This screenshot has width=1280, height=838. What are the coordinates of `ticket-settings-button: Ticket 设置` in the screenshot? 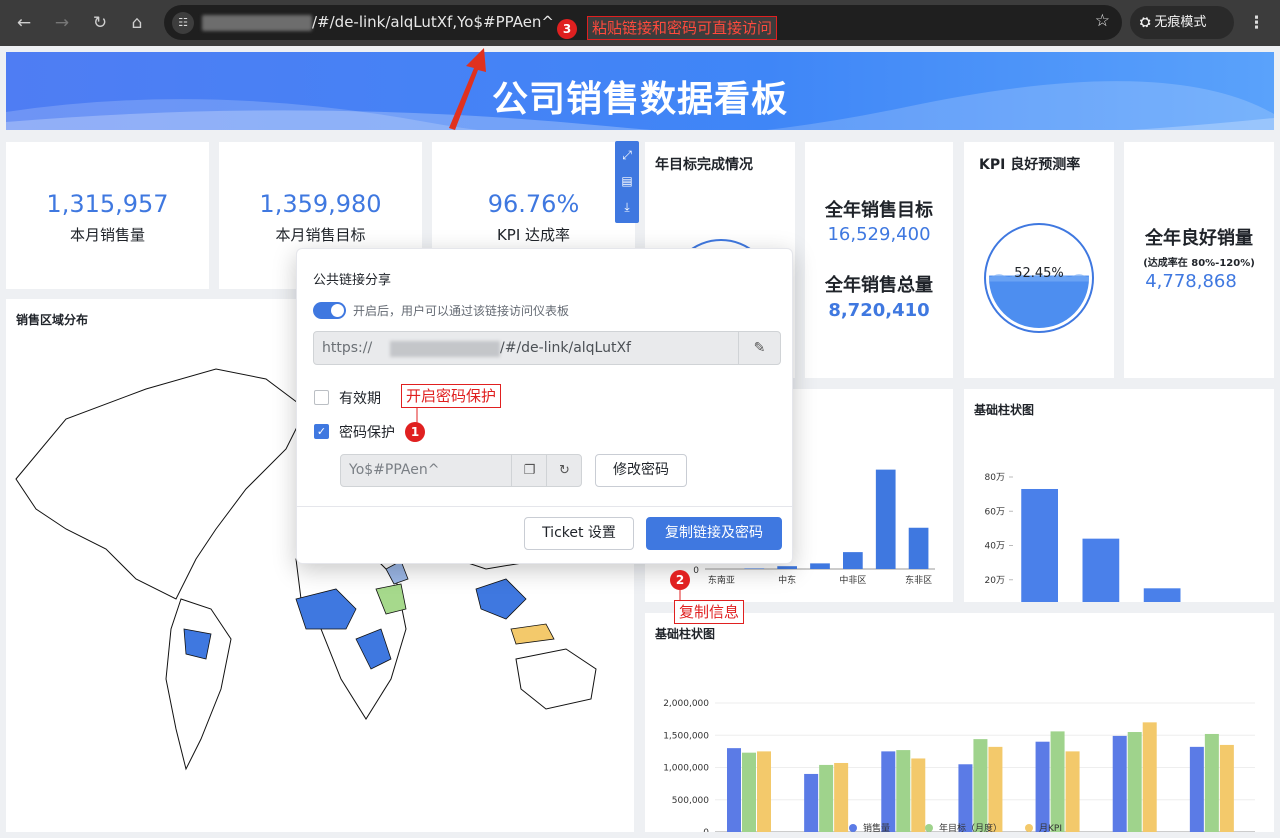 It's located at (579, 533).